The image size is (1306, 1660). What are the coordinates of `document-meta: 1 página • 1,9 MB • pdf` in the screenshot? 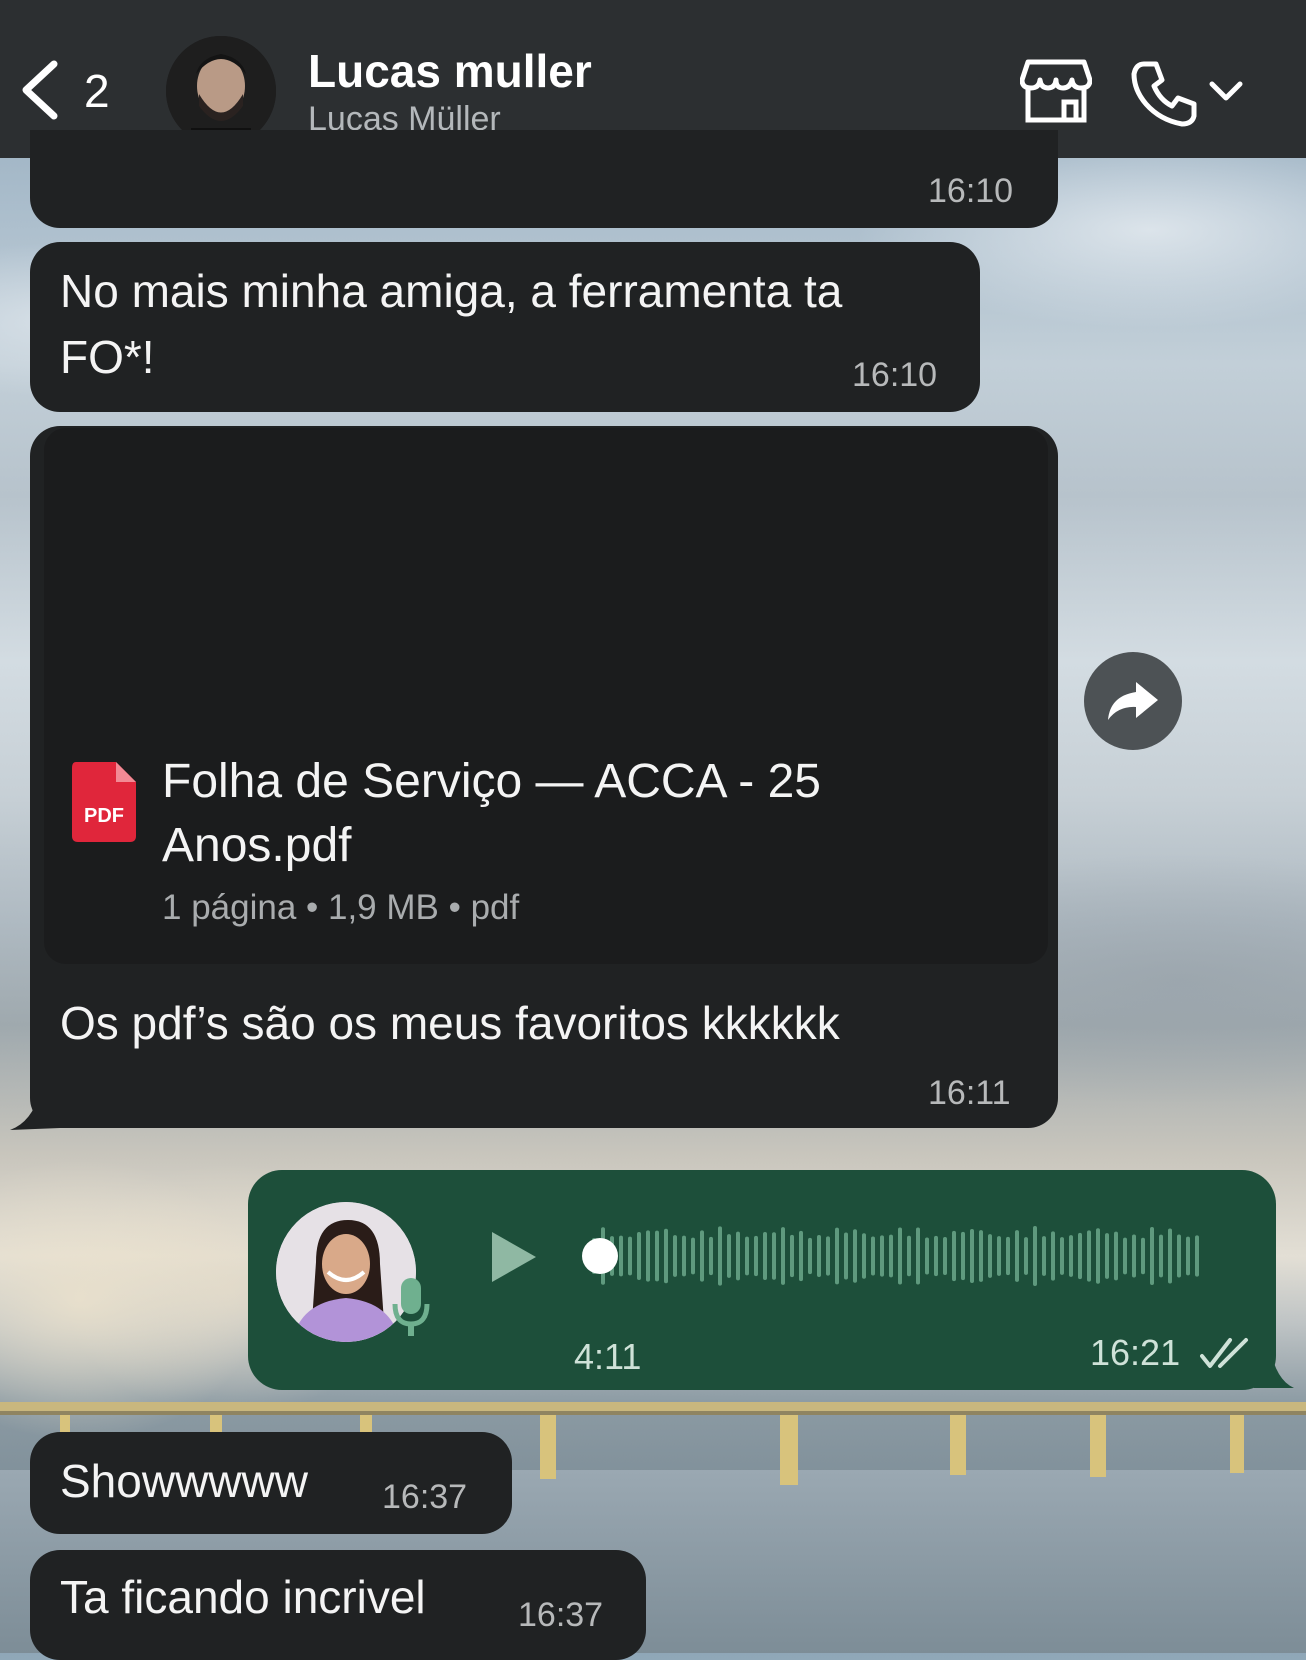 It's located at (341, 907).